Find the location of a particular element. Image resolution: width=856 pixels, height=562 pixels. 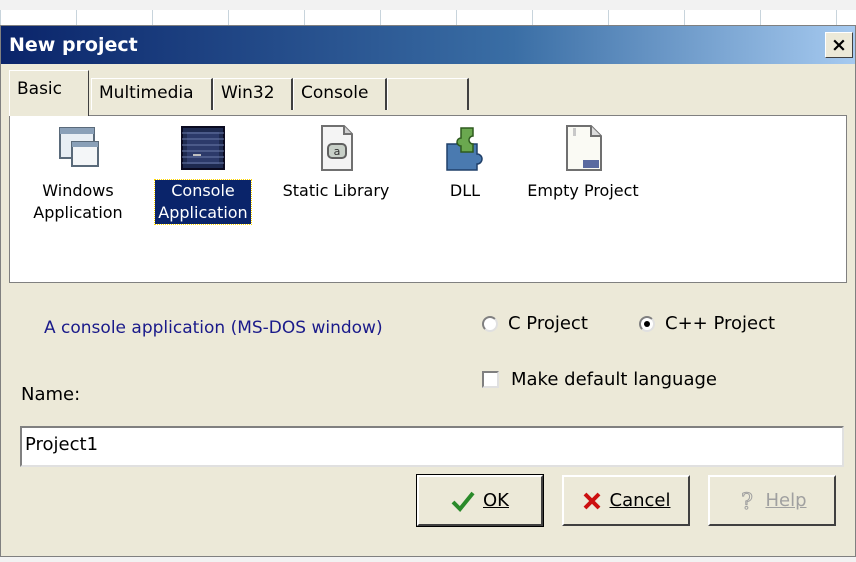

cancel-button: Cancel is located at coordinates (626, 500).